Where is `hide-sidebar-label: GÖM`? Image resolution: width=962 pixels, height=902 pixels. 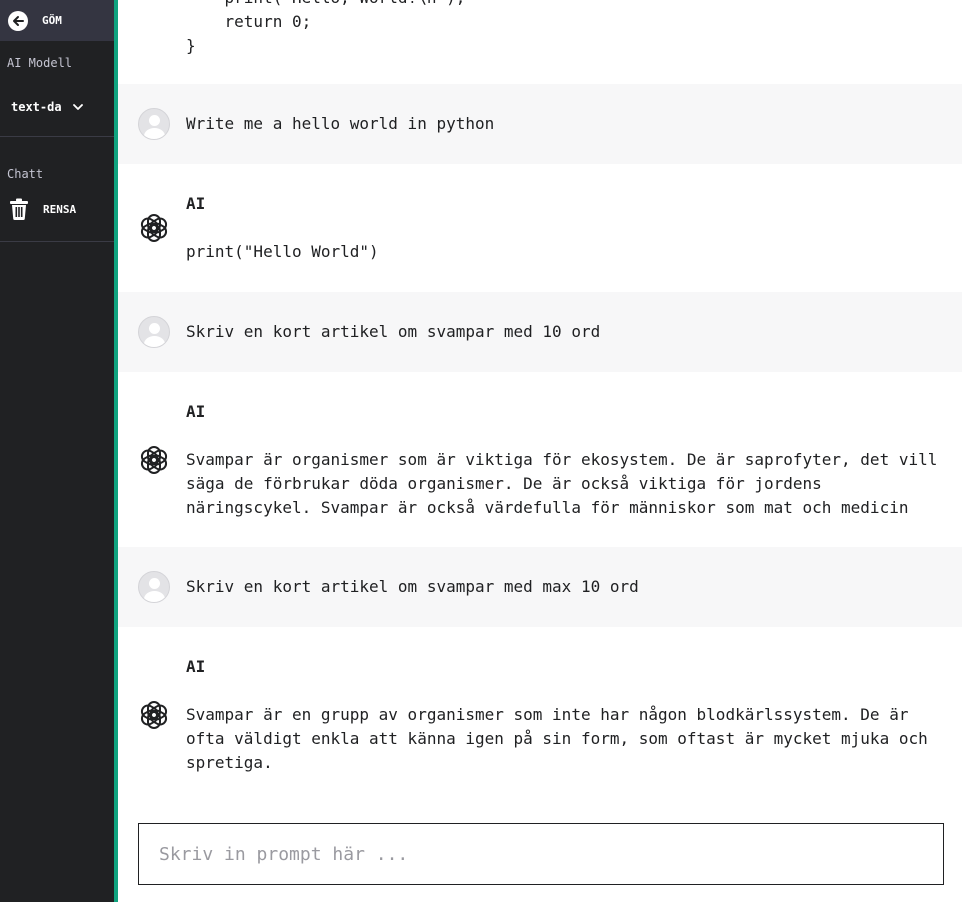
hide-sidebar-label: GÖM is located at coordinates (52, 20).